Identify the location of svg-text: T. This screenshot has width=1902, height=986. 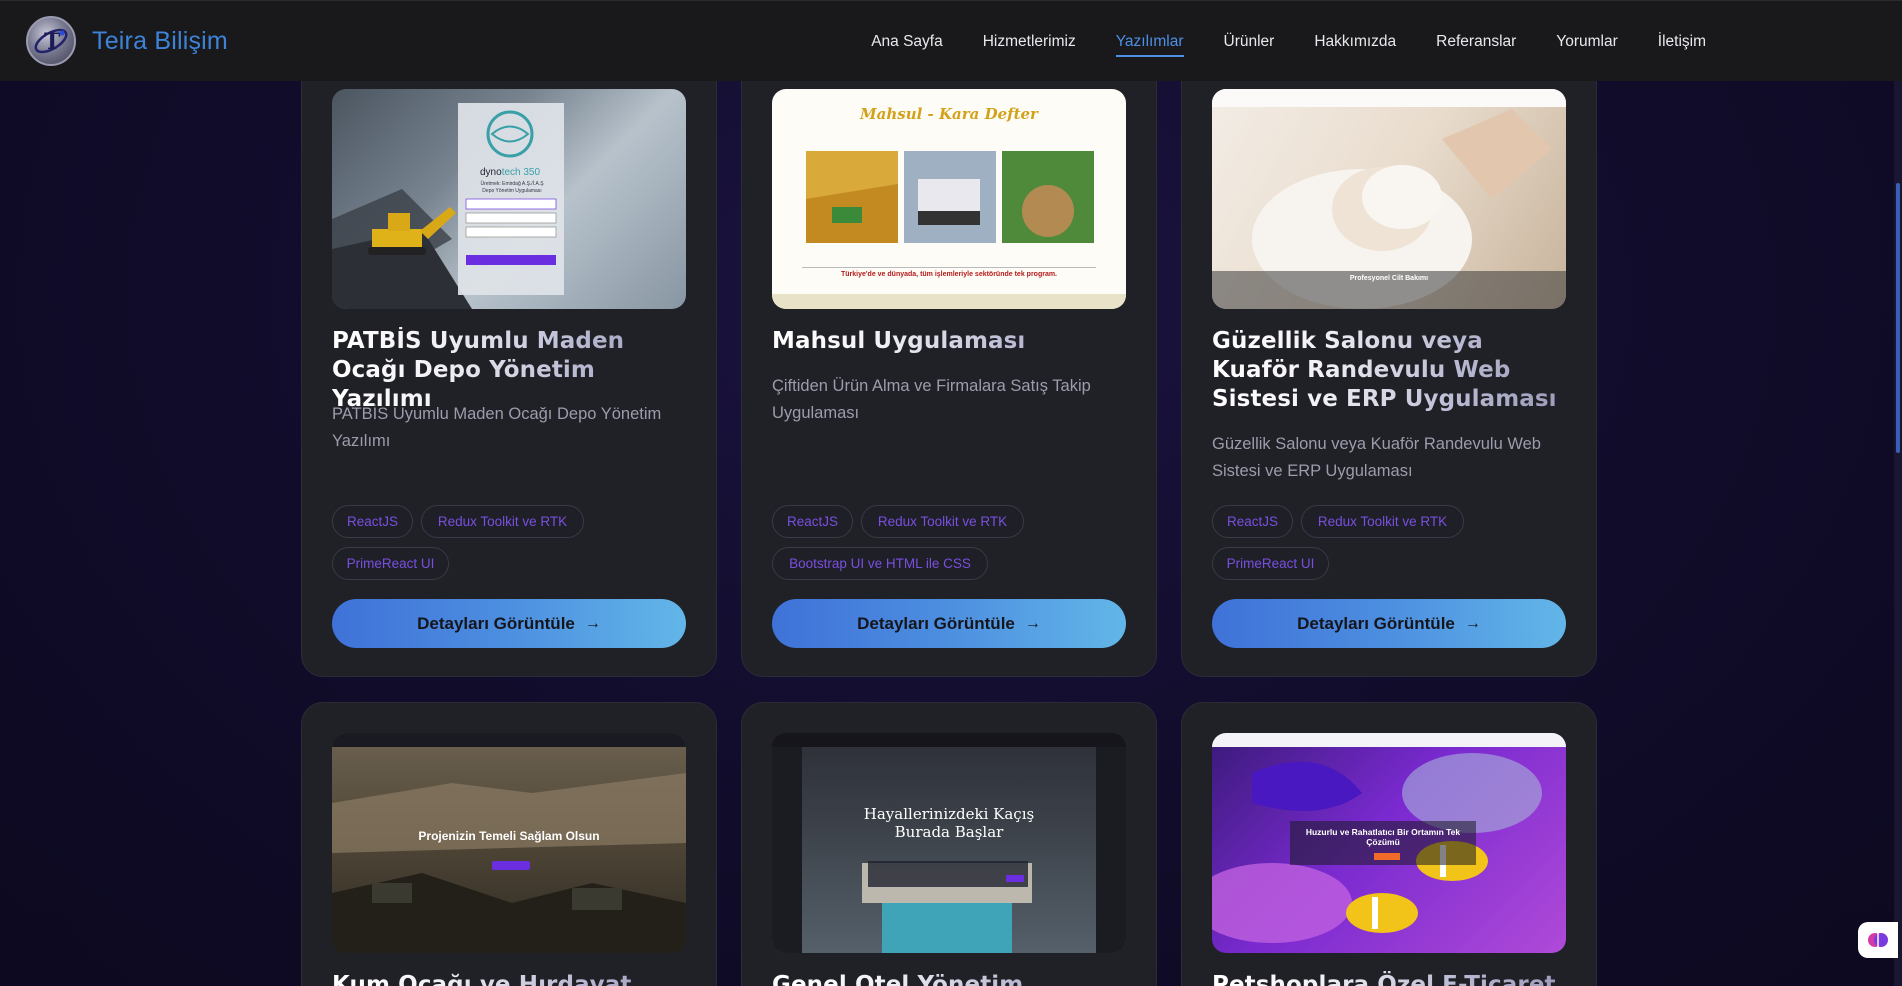
(52, 42).